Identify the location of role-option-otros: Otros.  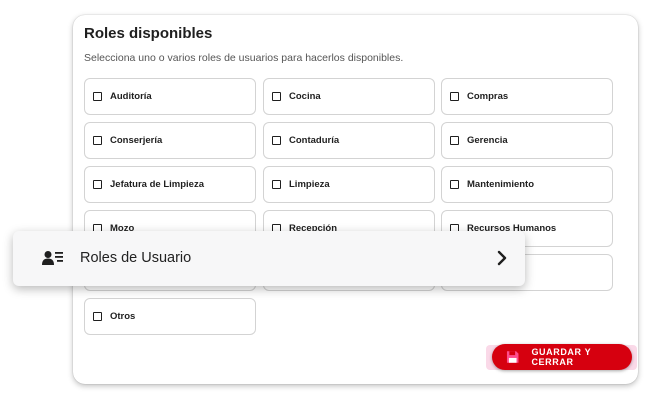
(170, 316).